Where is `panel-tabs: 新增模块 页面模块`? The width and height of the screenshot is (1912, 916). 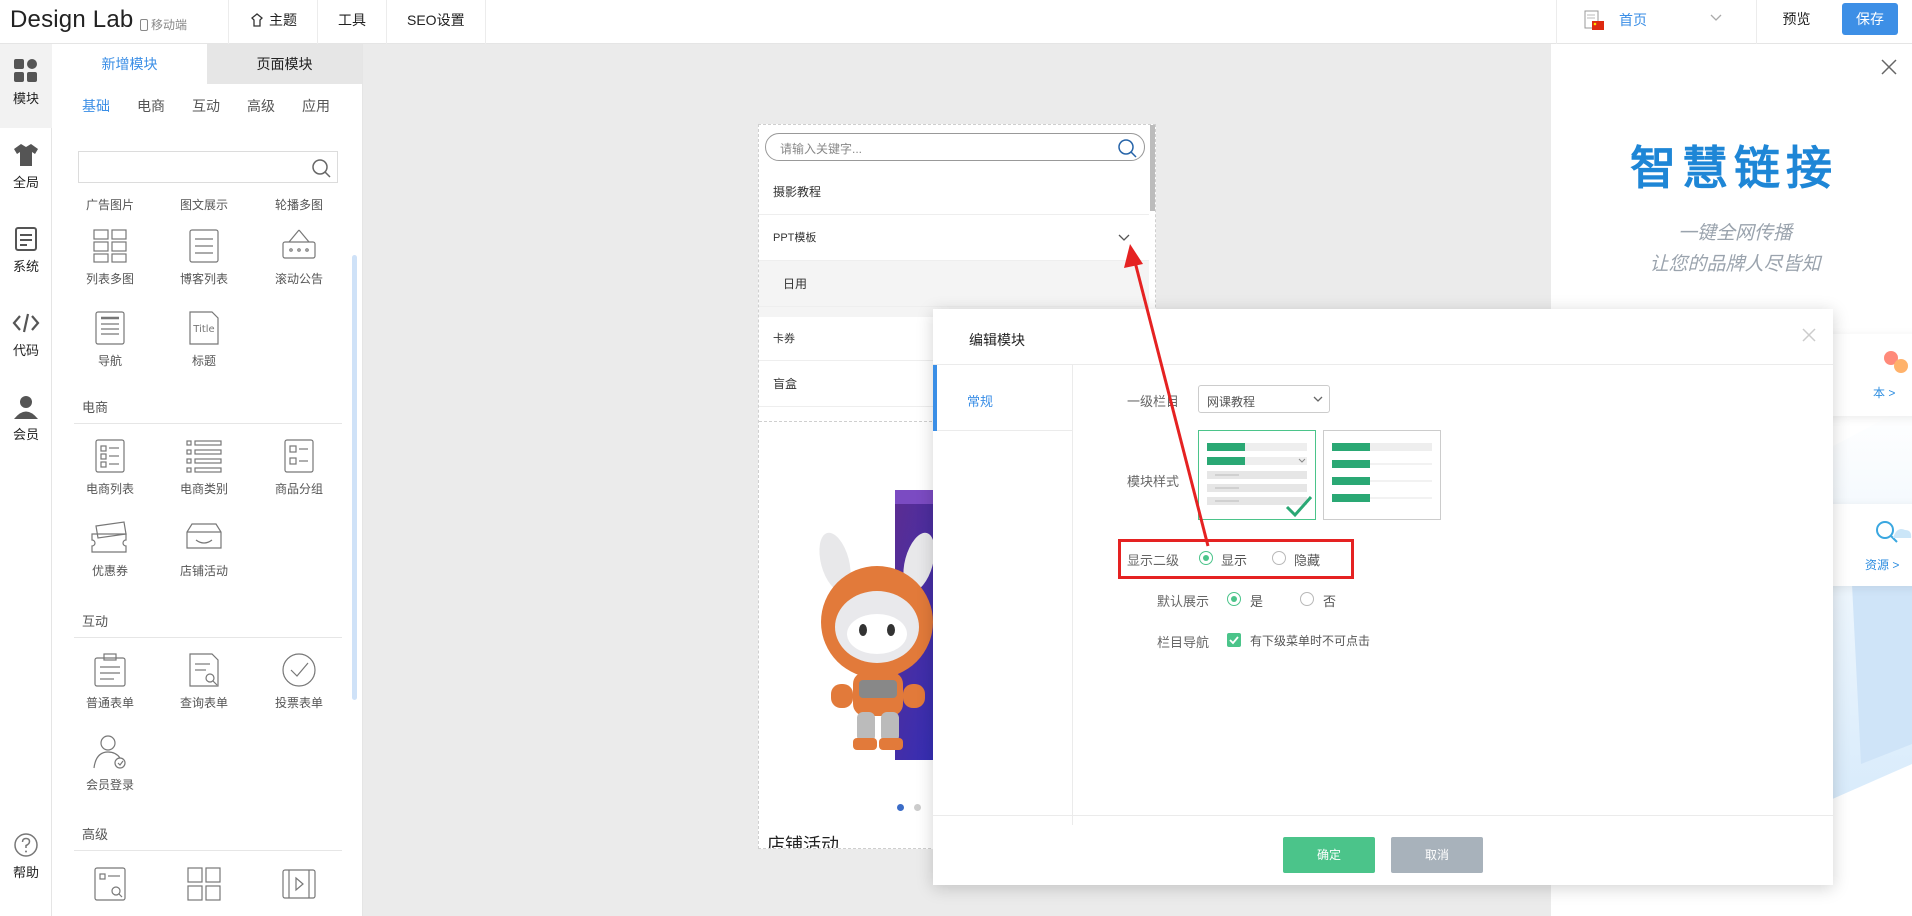 panel-tabs: 新增模块 页面模块 is located at coordinates (207, 64).